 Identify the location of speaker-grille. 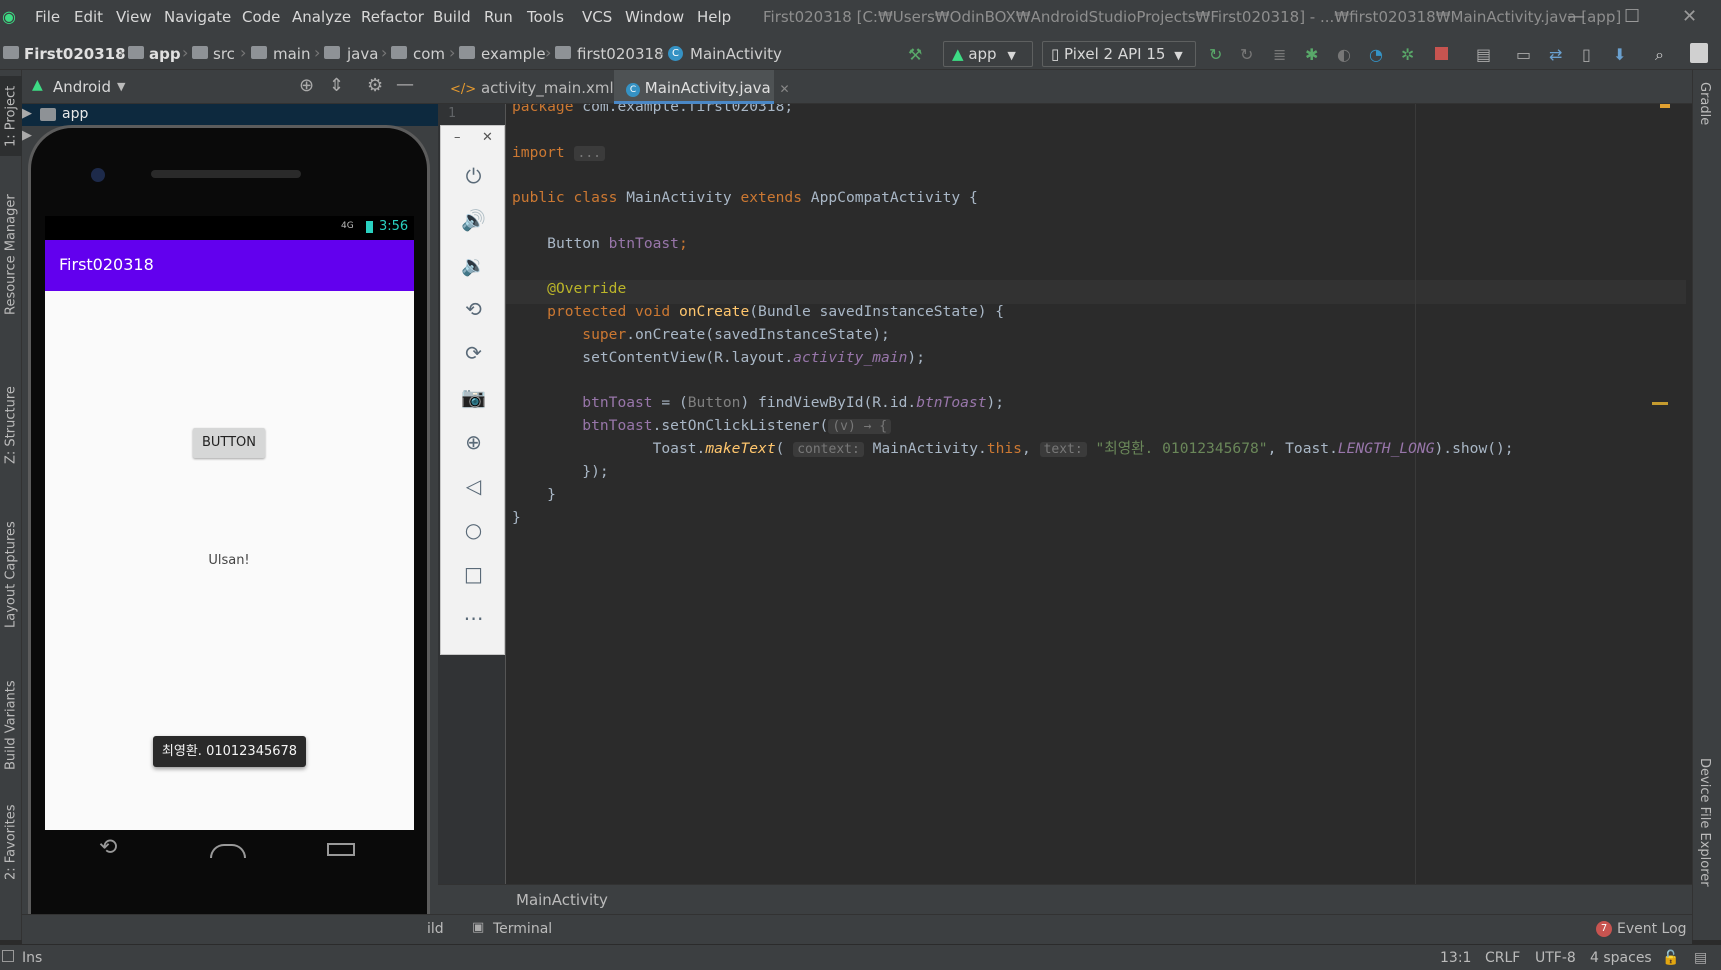
(226, 174).